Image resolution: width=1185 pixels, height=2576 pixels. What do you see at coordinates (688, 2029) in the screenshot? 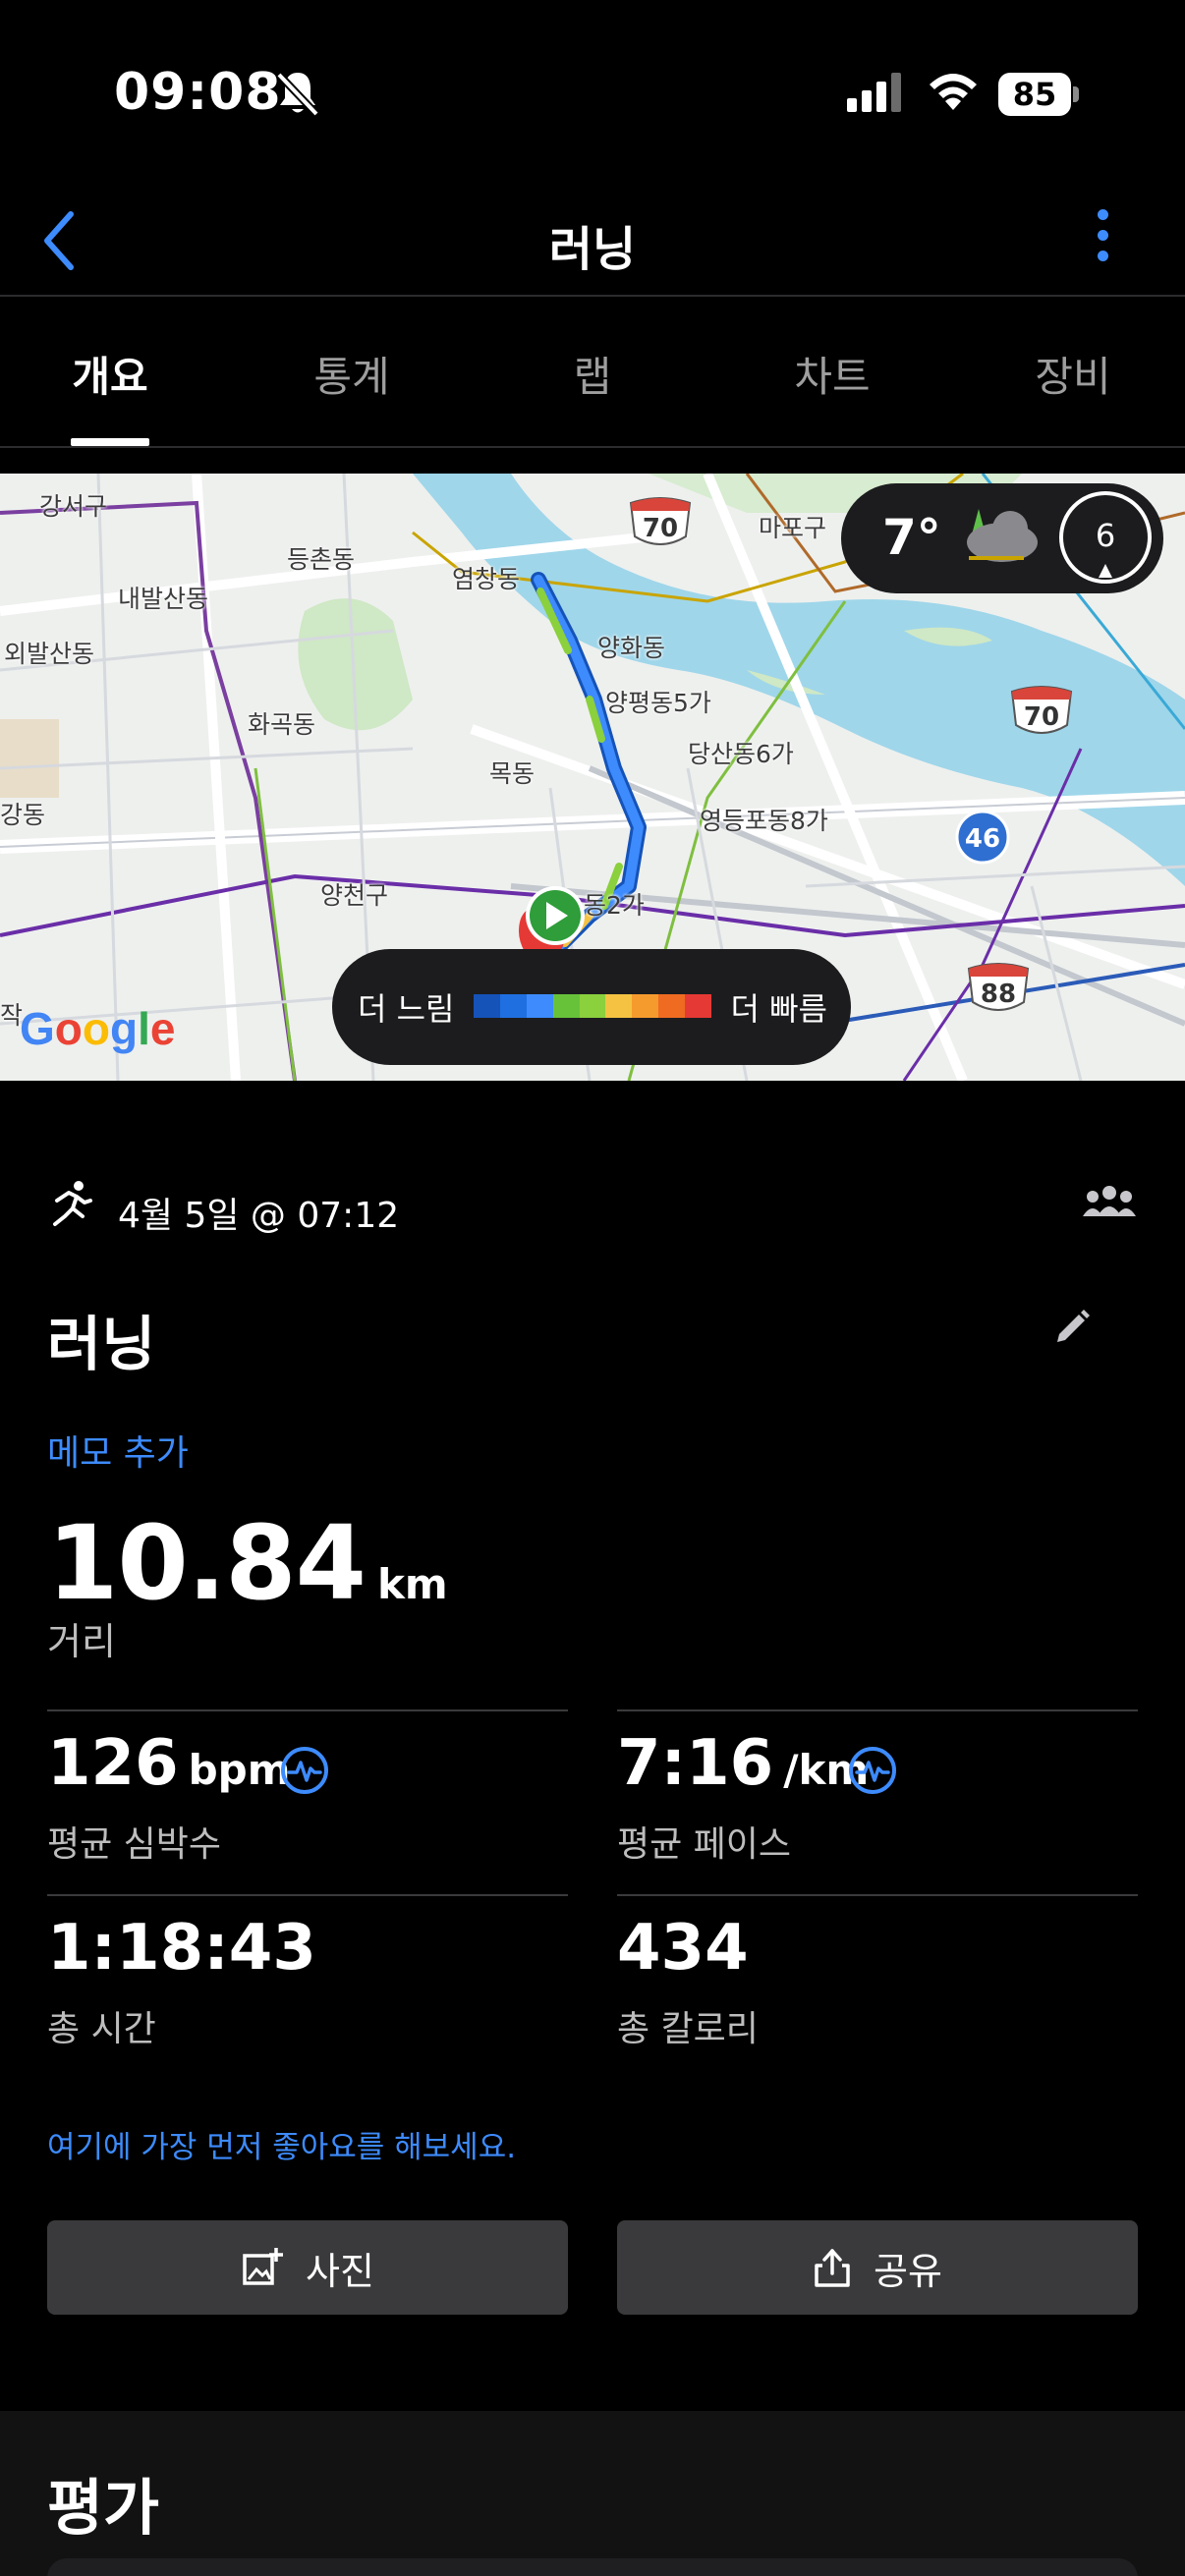
I see `stat-label: 총 칼로리` at bounding box center [688, 2029].